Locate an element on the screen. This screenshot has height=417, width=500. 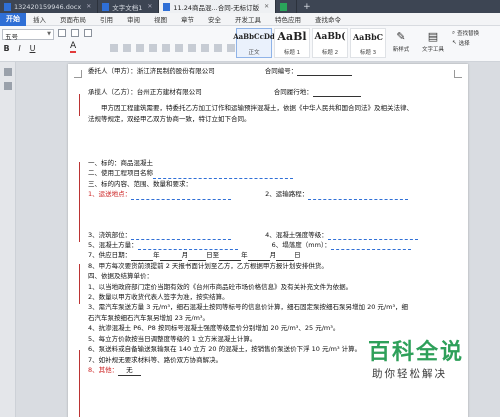
item-7: 7、供应日期：年月日至年月日 is located at coordinates (194, 256).